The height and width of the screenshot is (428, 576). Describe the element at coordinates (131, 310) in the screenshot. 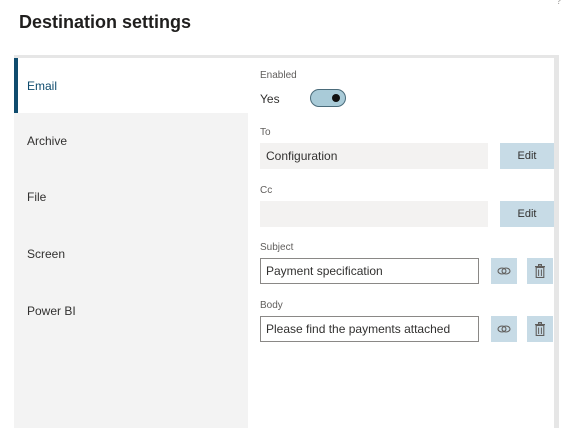

I see `nav-item-power-bi: Power BI` at that location.